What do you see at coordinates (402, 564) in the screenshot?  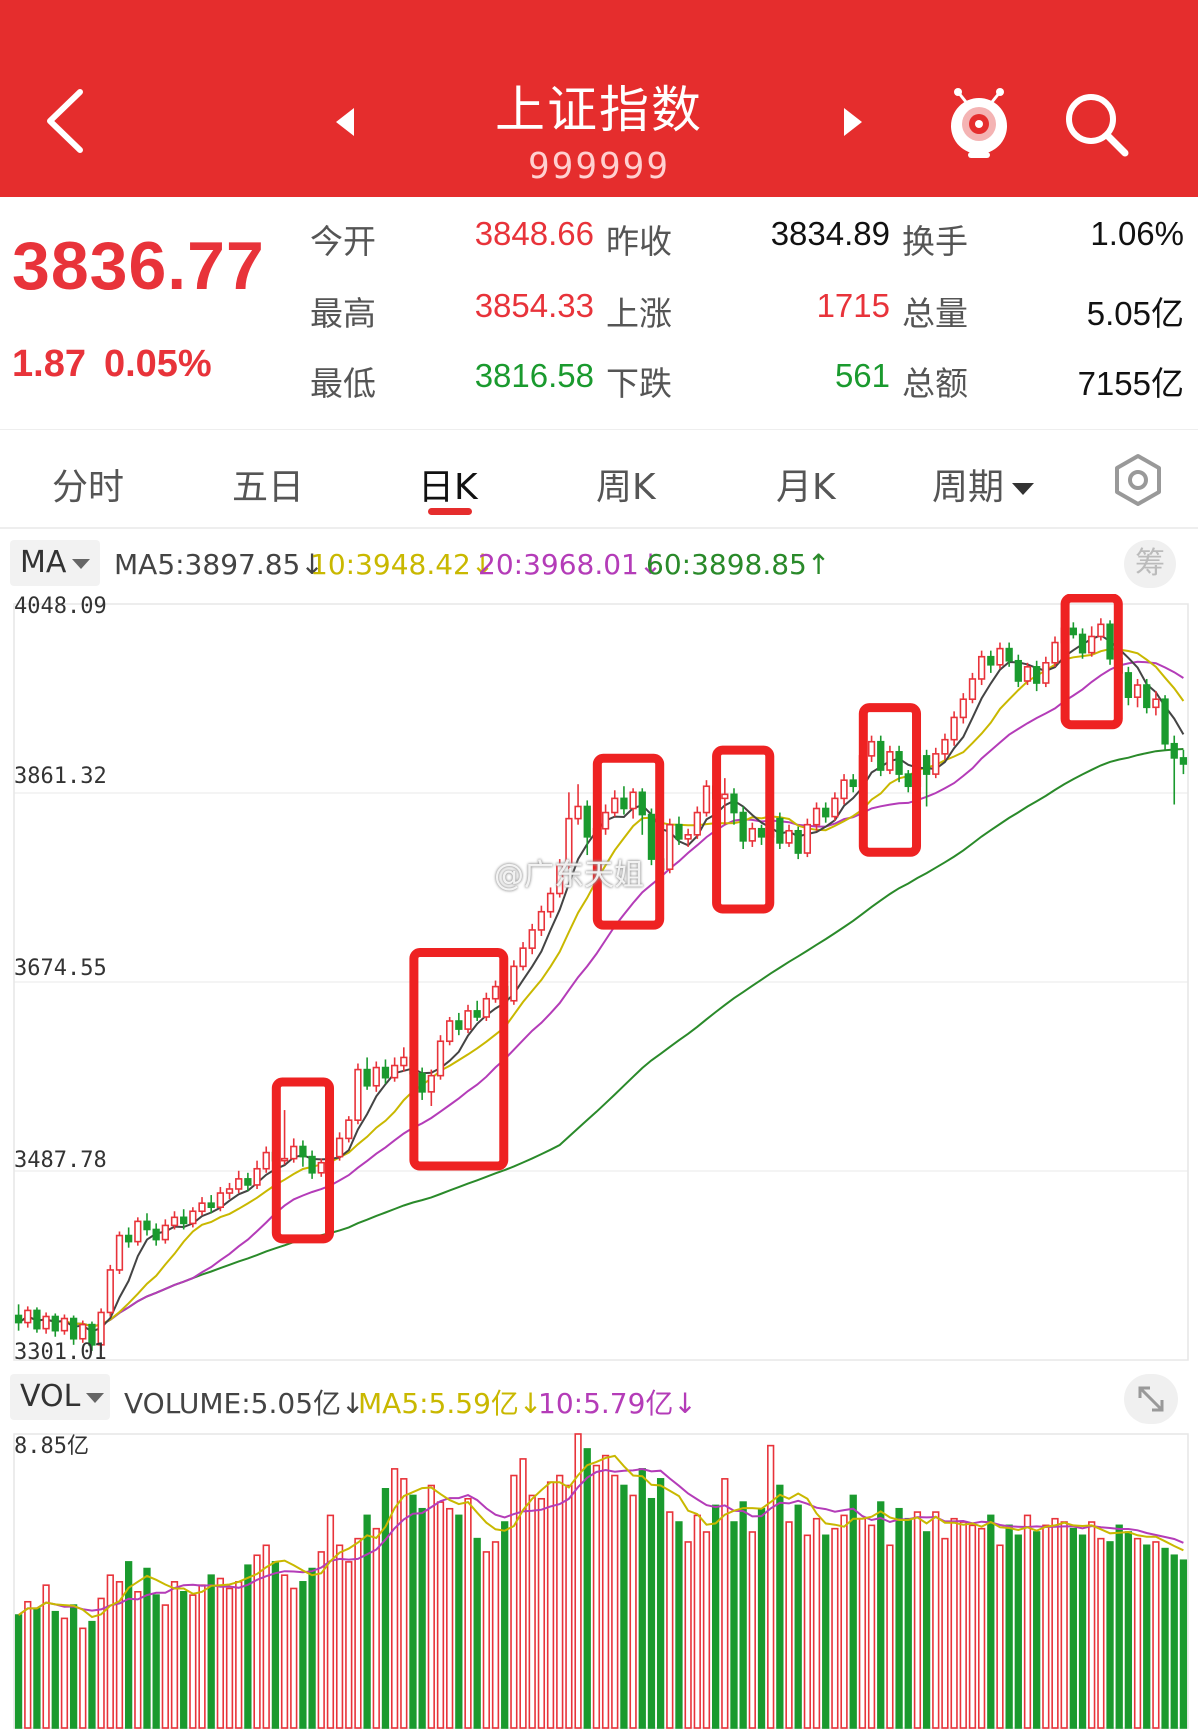 I see `ma10-value: 10:3948.42↓` at bounding box center [402, 564].